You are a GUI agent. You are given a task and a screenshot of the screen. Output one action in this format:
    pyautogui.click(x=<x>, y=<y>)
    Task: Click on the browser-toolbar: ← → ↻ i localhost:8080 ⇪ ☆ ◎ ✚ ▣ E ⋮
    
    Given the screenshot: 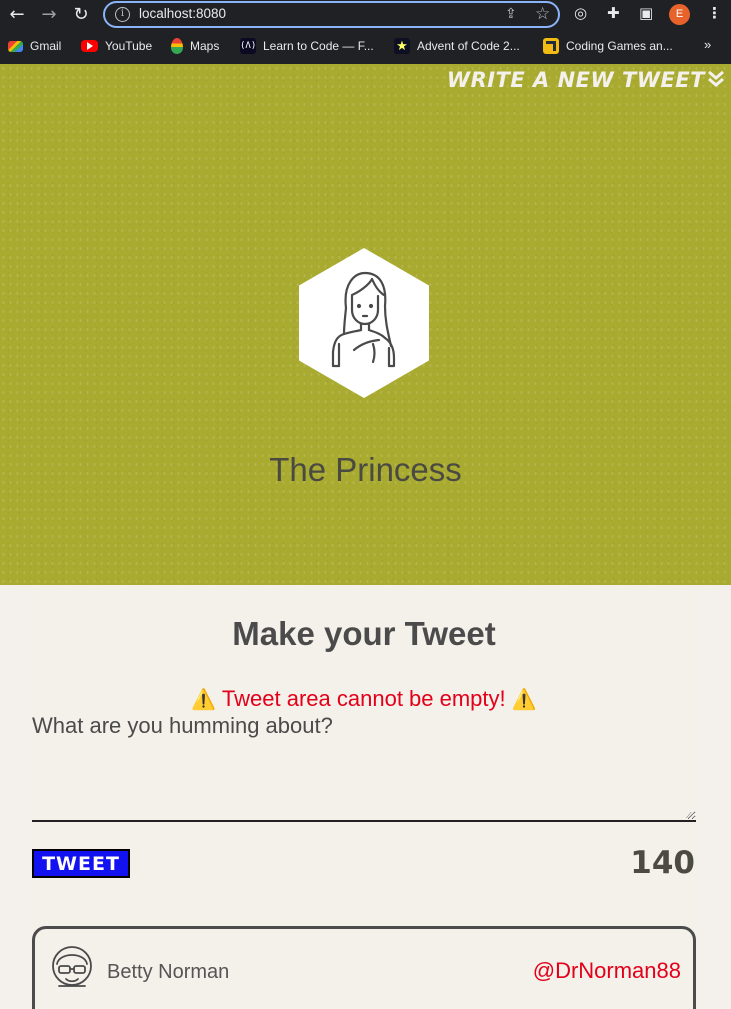 What is the action you would take?
    pyautogui.click(x=365, y=15)
    